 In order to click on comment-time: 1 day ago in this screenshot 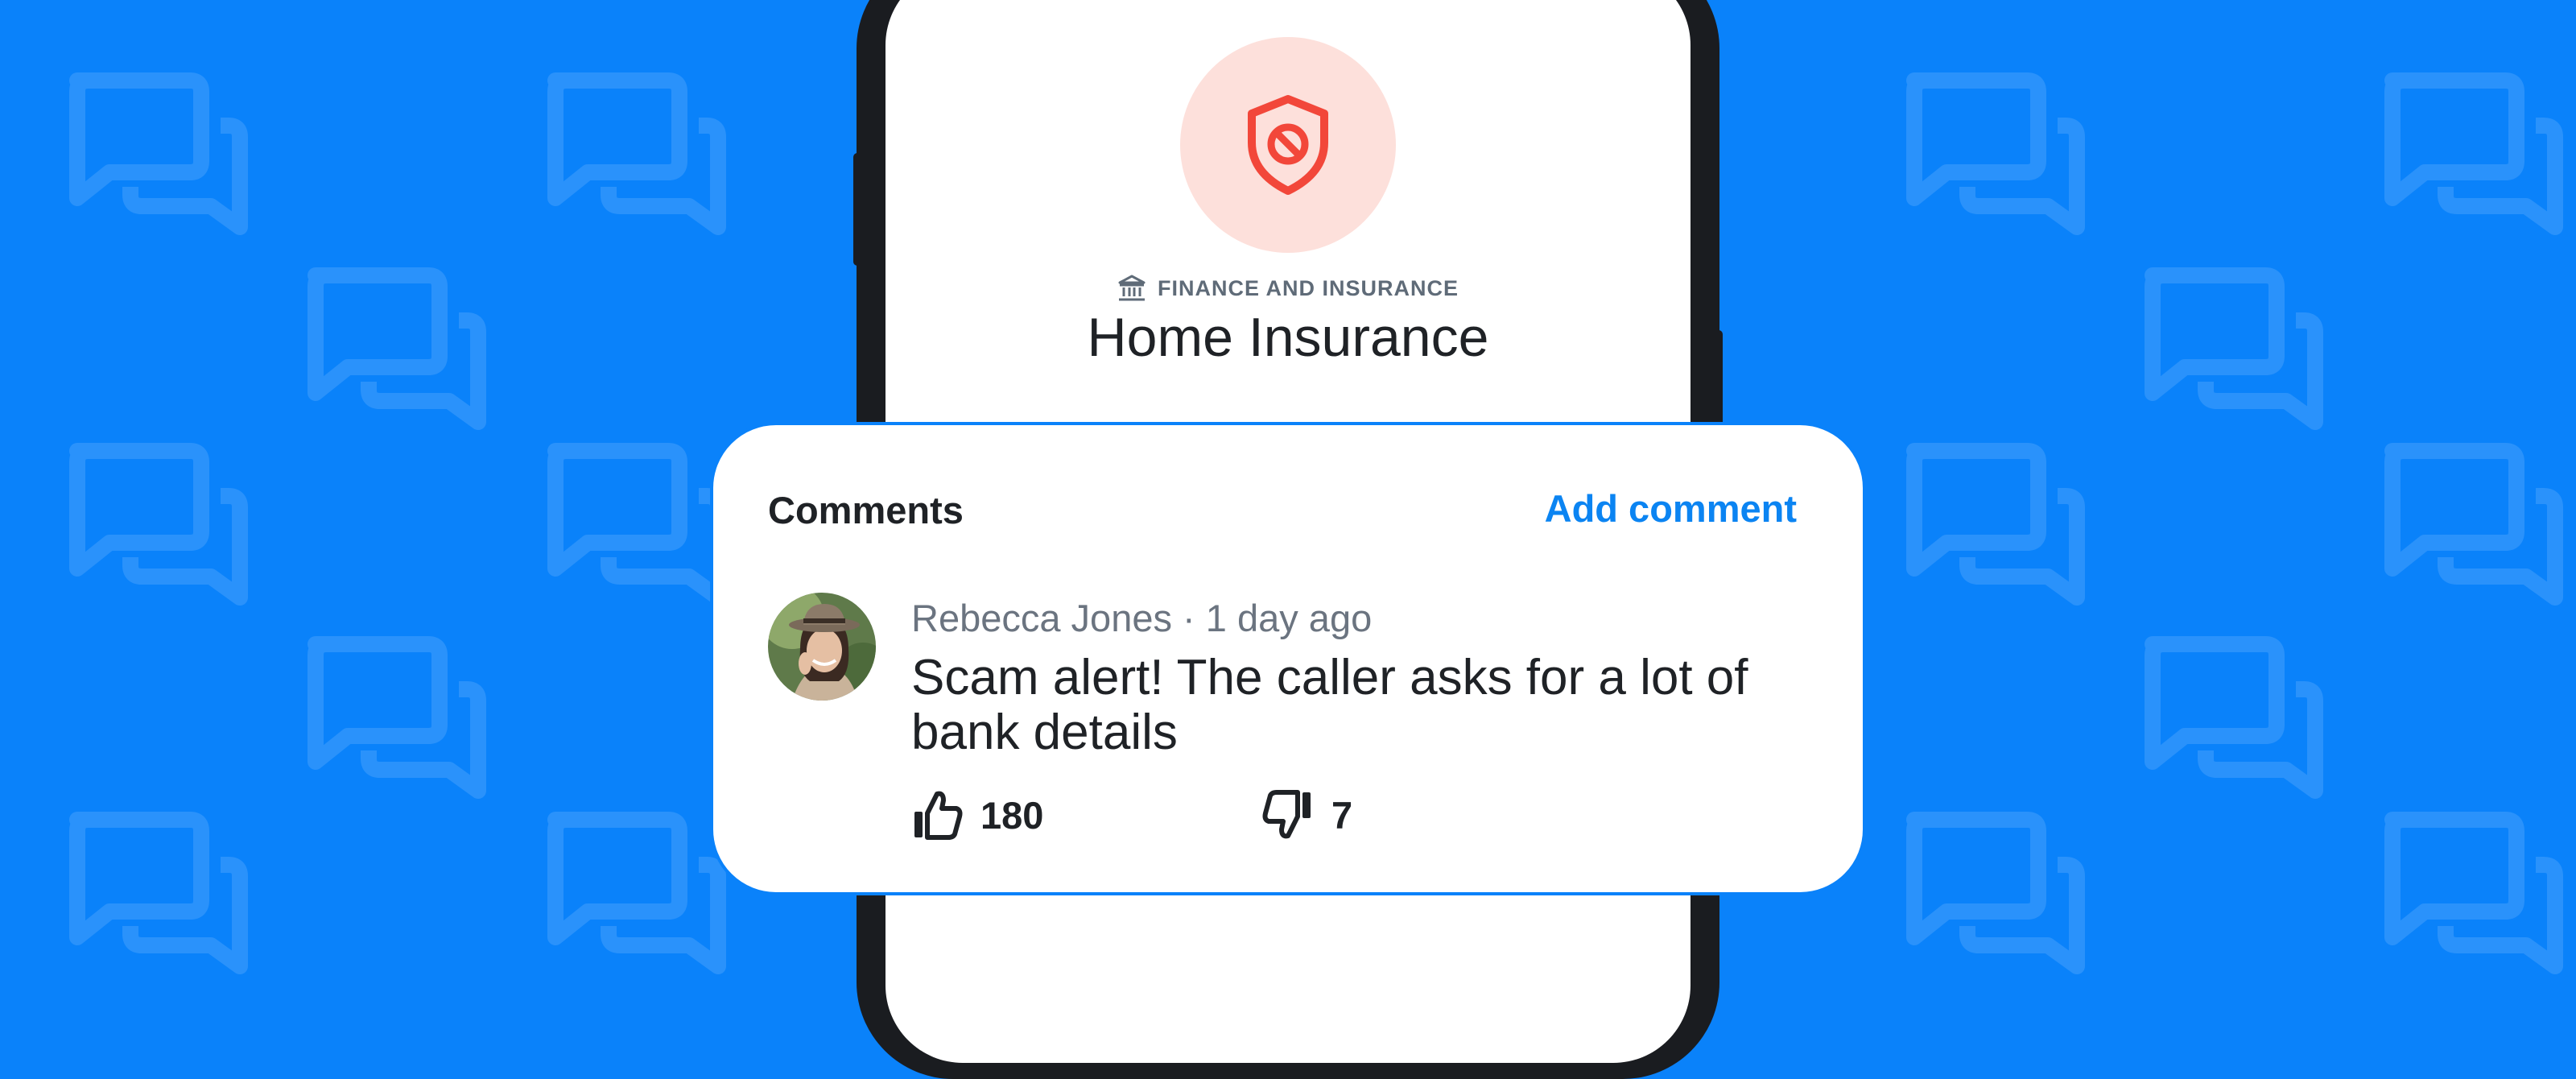, I will do `click(1289, 618)`.